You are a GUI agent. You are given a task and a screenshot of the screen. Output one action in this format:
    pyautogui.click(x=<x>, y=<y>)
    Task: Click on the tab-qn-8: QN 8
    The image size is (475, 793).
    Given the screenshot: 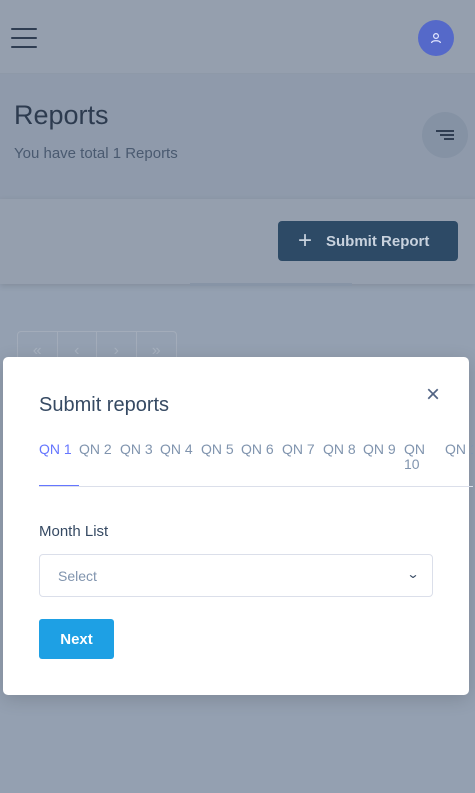 What is the action you would take?
    pyautogui.click(x=343, y=463)
    